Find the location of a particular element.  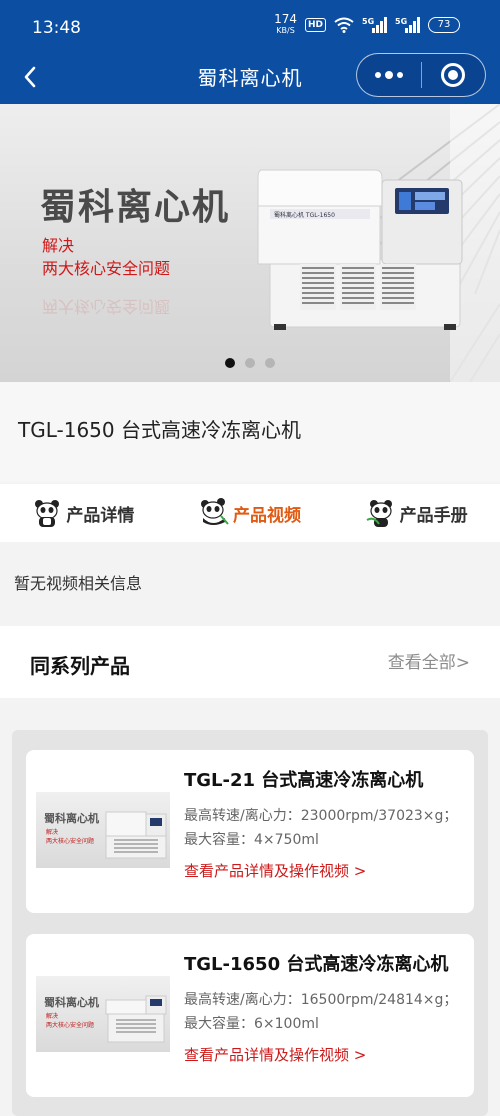

network-speed-unit: KB/S is located at coordinates (285, 30).